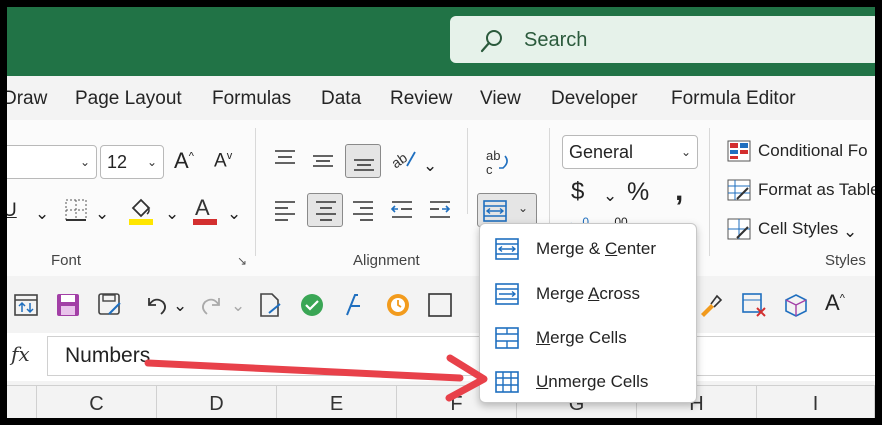 The height and width of the screenshot is (425, 882). I want to click on column-header-d: D, so click(217, 402).